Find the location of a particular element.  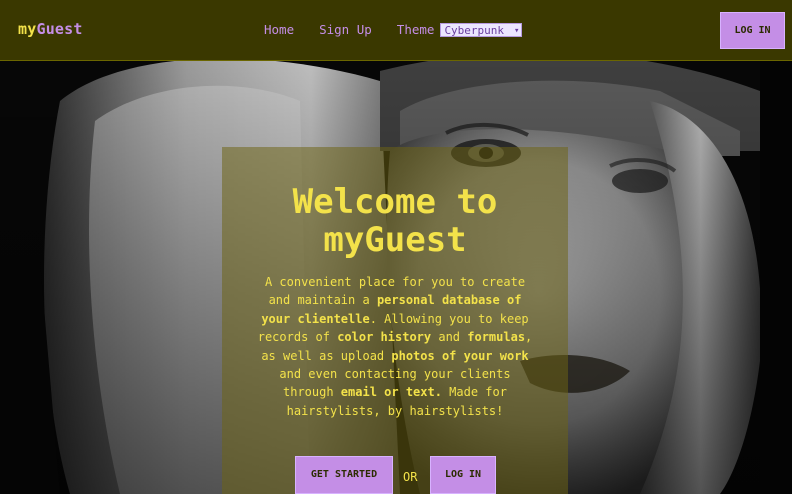

brand-prefix: my is located at coordinates (27, 29).